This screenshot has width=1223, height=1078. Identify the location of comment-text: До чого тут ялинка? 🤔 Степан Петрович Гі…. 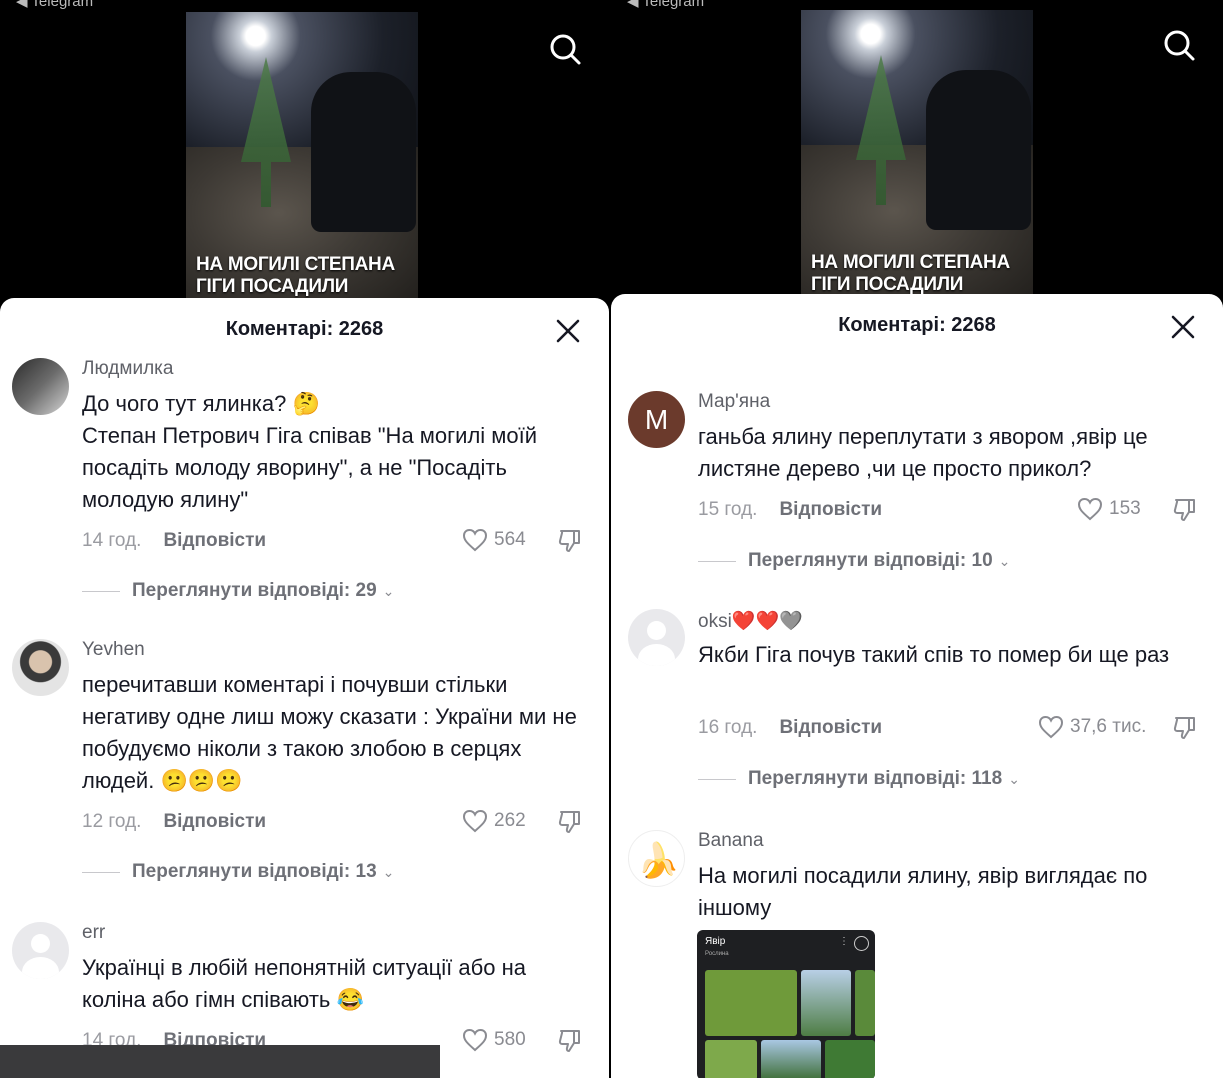
(310, 451).